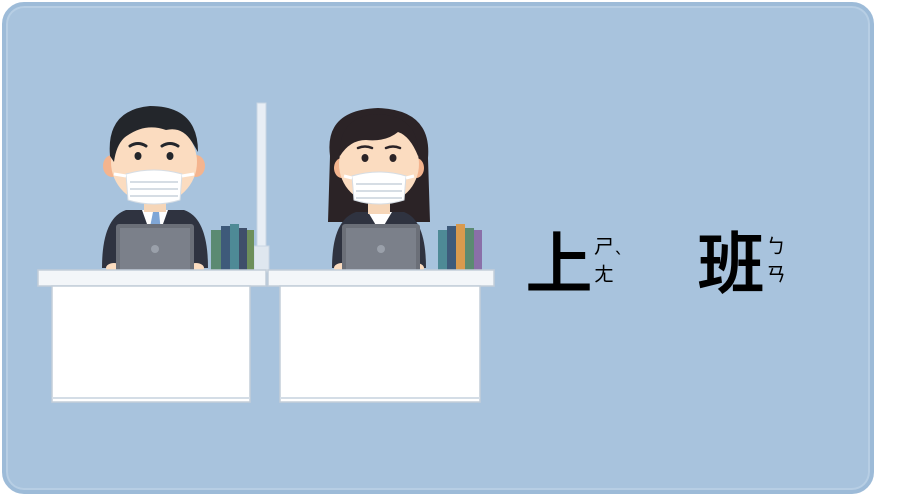  I want to click on zhuyin-annotation: ㄅ ㄢ, so click(781, 265).